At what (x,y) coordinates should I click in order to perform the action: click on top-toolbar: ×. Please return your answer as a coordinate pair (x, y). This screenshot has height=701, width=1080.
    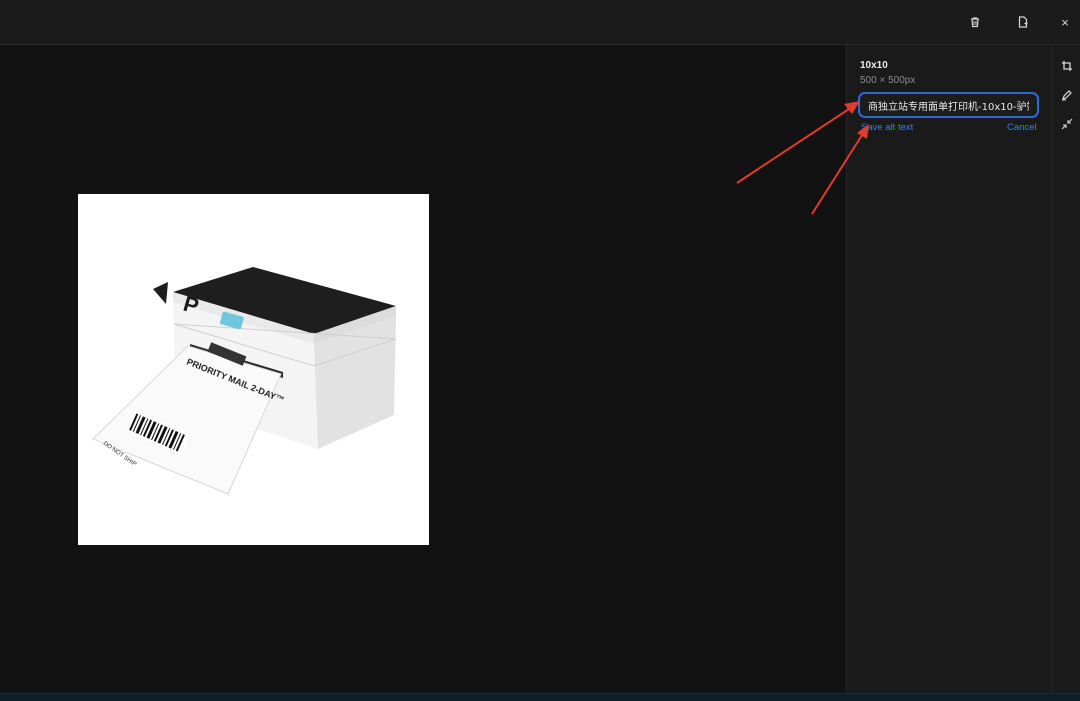
    Looking at the image, I should click on (540, 22).